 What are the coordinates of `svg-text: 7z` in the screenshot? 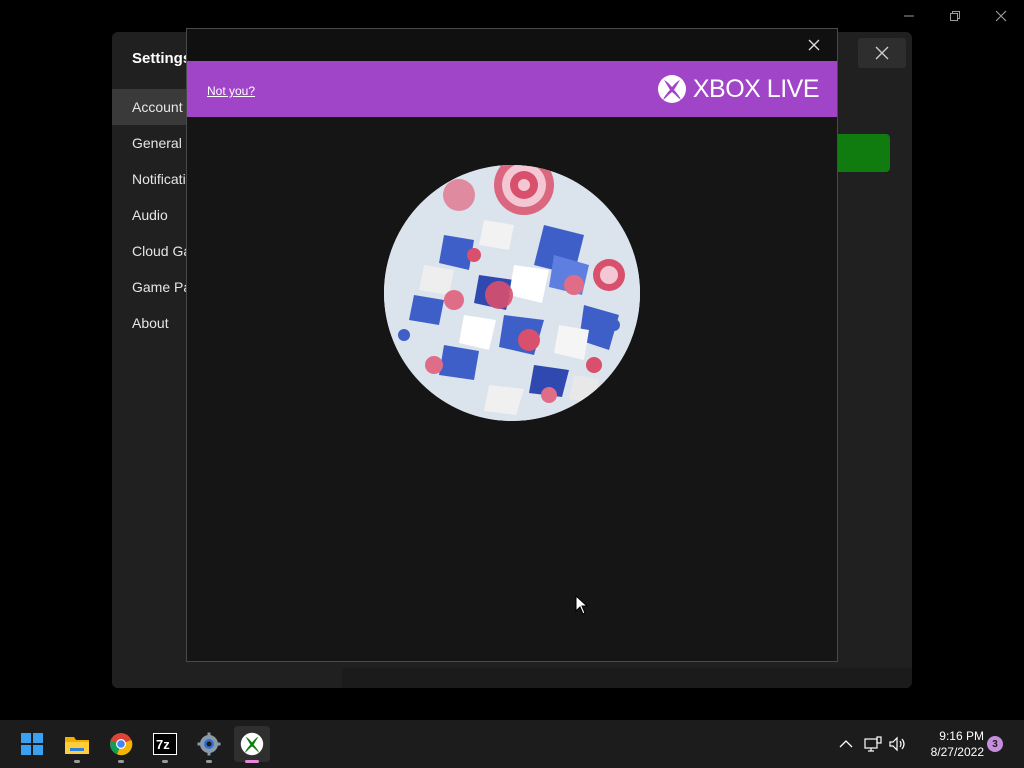 It's located at (163, 744).